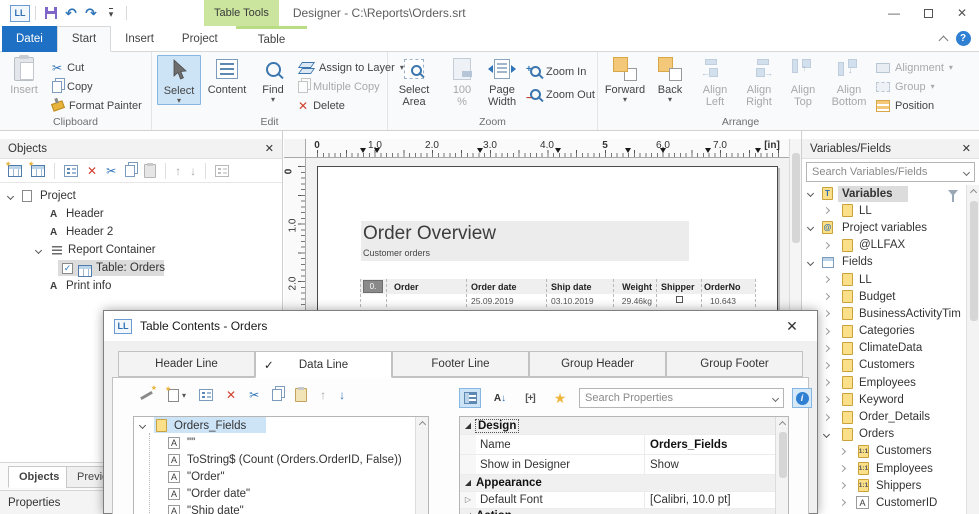 The width and height of the screenshot is (979, 514). What do you see at coordinates (502, 81) in the screenshot?
I see `page-width-button: Page Width` at bounding box center [502, 81].